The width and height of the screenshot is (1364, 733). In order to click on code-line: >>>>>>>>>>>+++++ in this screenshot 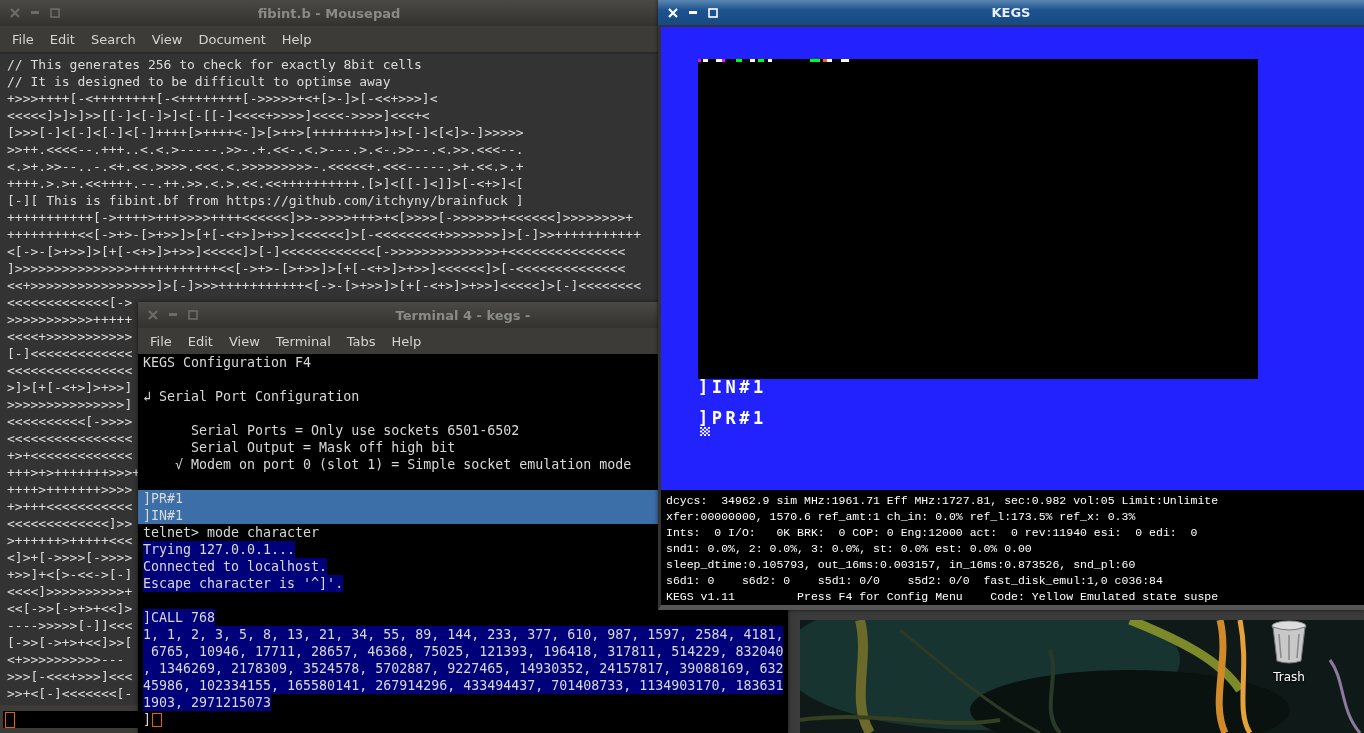, I will do `click(70, 319)`.